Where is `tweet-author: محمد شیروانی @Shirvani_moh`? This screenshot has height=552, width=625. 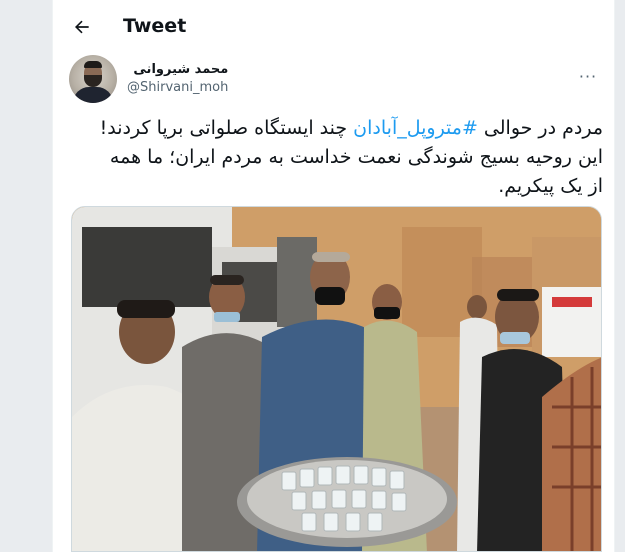
tweet-author: محمد شیروانی @Shirvani_moh is located at coordinates (148, 79).